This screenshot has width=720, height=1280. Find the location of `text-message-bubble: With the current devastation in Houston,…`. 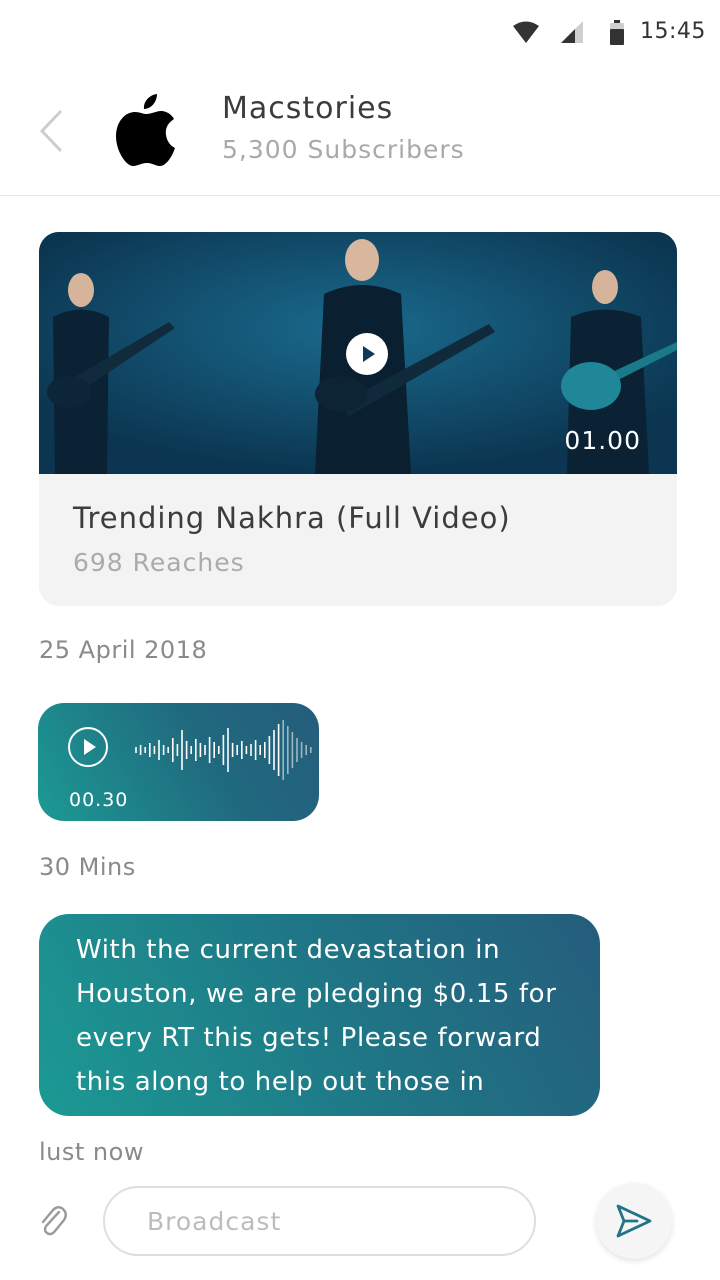

text-message-bubble: With the current devastation in Houston,… is located at coordinates (319, 1015).